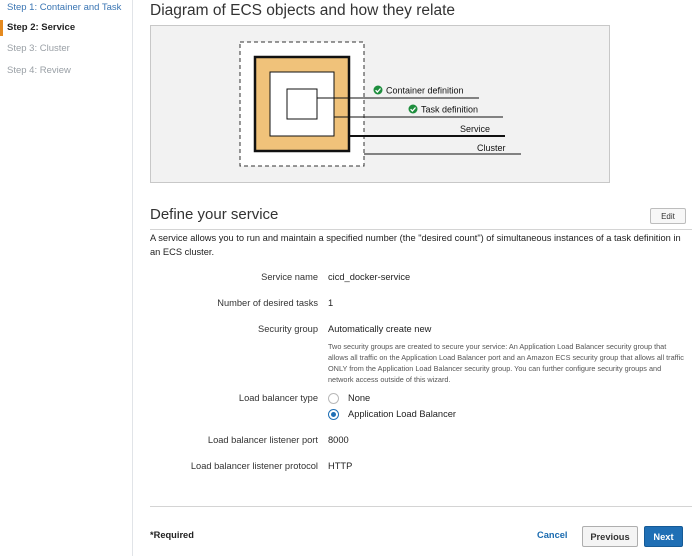 The height and width of the screenshot is (556, 700). Describe the element at coordinates (172, 535) in the screenshot. I see `required-note: *Required` at that location.